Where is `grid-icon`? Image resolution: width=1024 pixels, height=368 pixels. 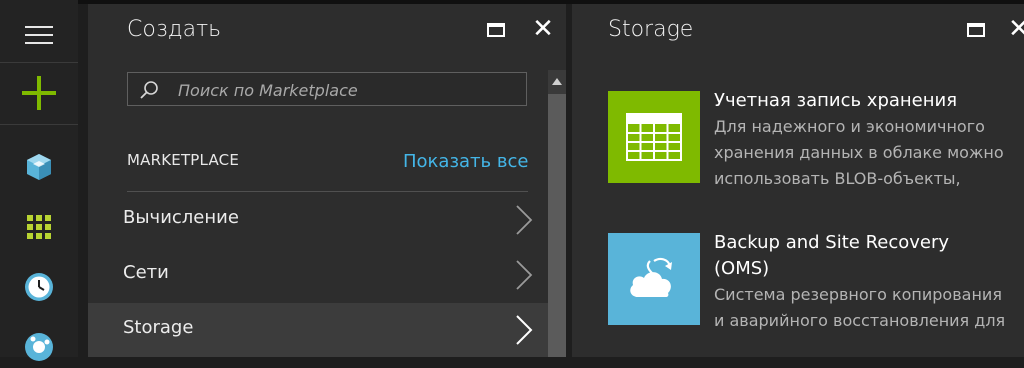
grid-icon is located at coordinates (39, 227).